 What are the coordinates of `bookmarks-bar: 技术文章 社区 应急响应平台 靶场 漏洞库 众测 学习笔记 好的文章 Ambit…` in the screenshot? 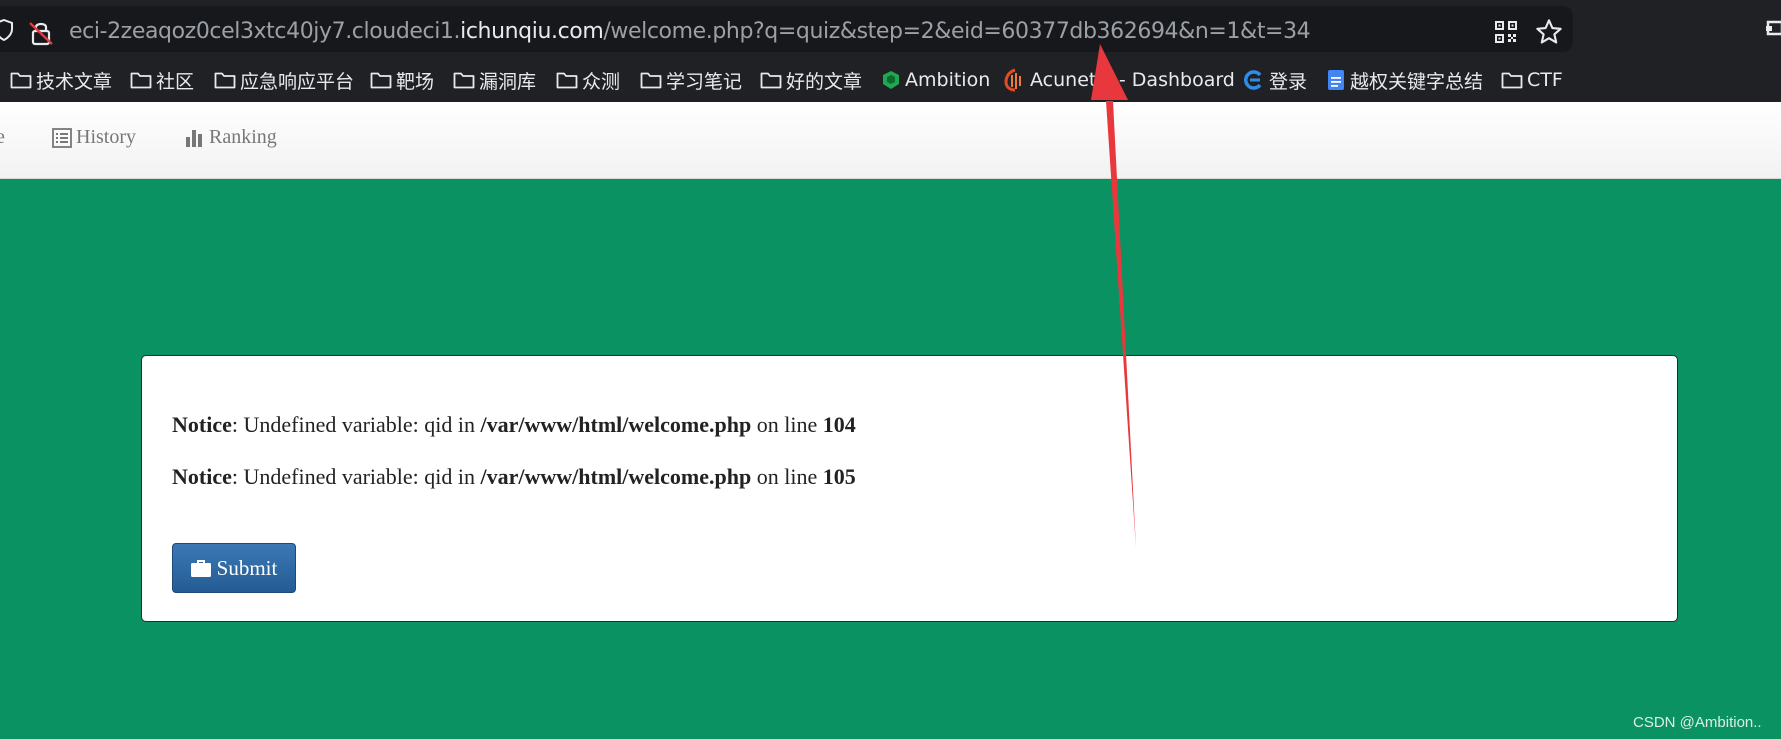 It's located at (890, 80).